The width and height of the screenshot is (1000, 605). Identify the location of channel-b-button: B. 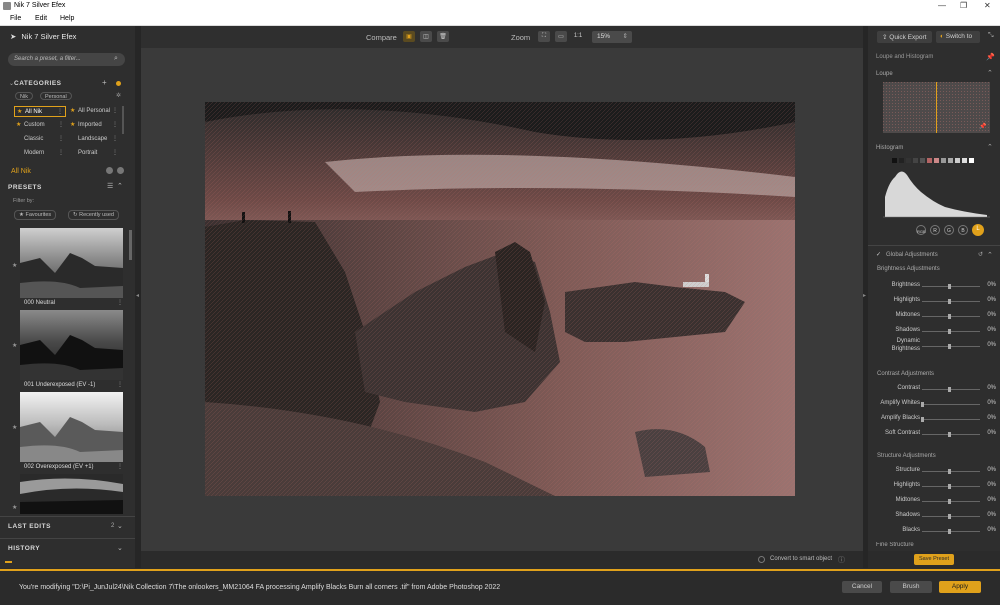
(963, 230).